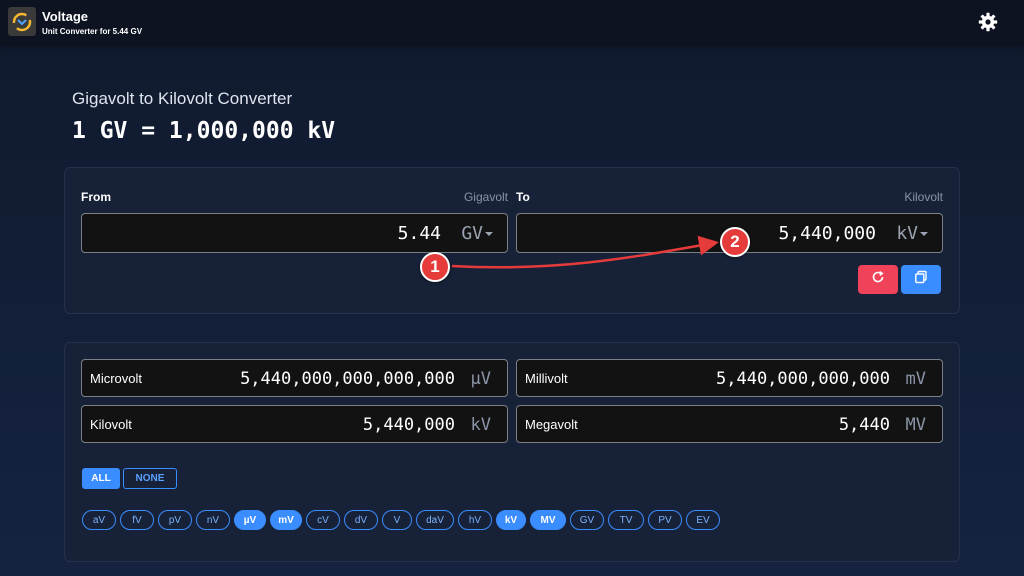 Image resolution: width=1024 pixels, height=576 pixels. I want to click on unit-chip: cV, so click(323, 520).